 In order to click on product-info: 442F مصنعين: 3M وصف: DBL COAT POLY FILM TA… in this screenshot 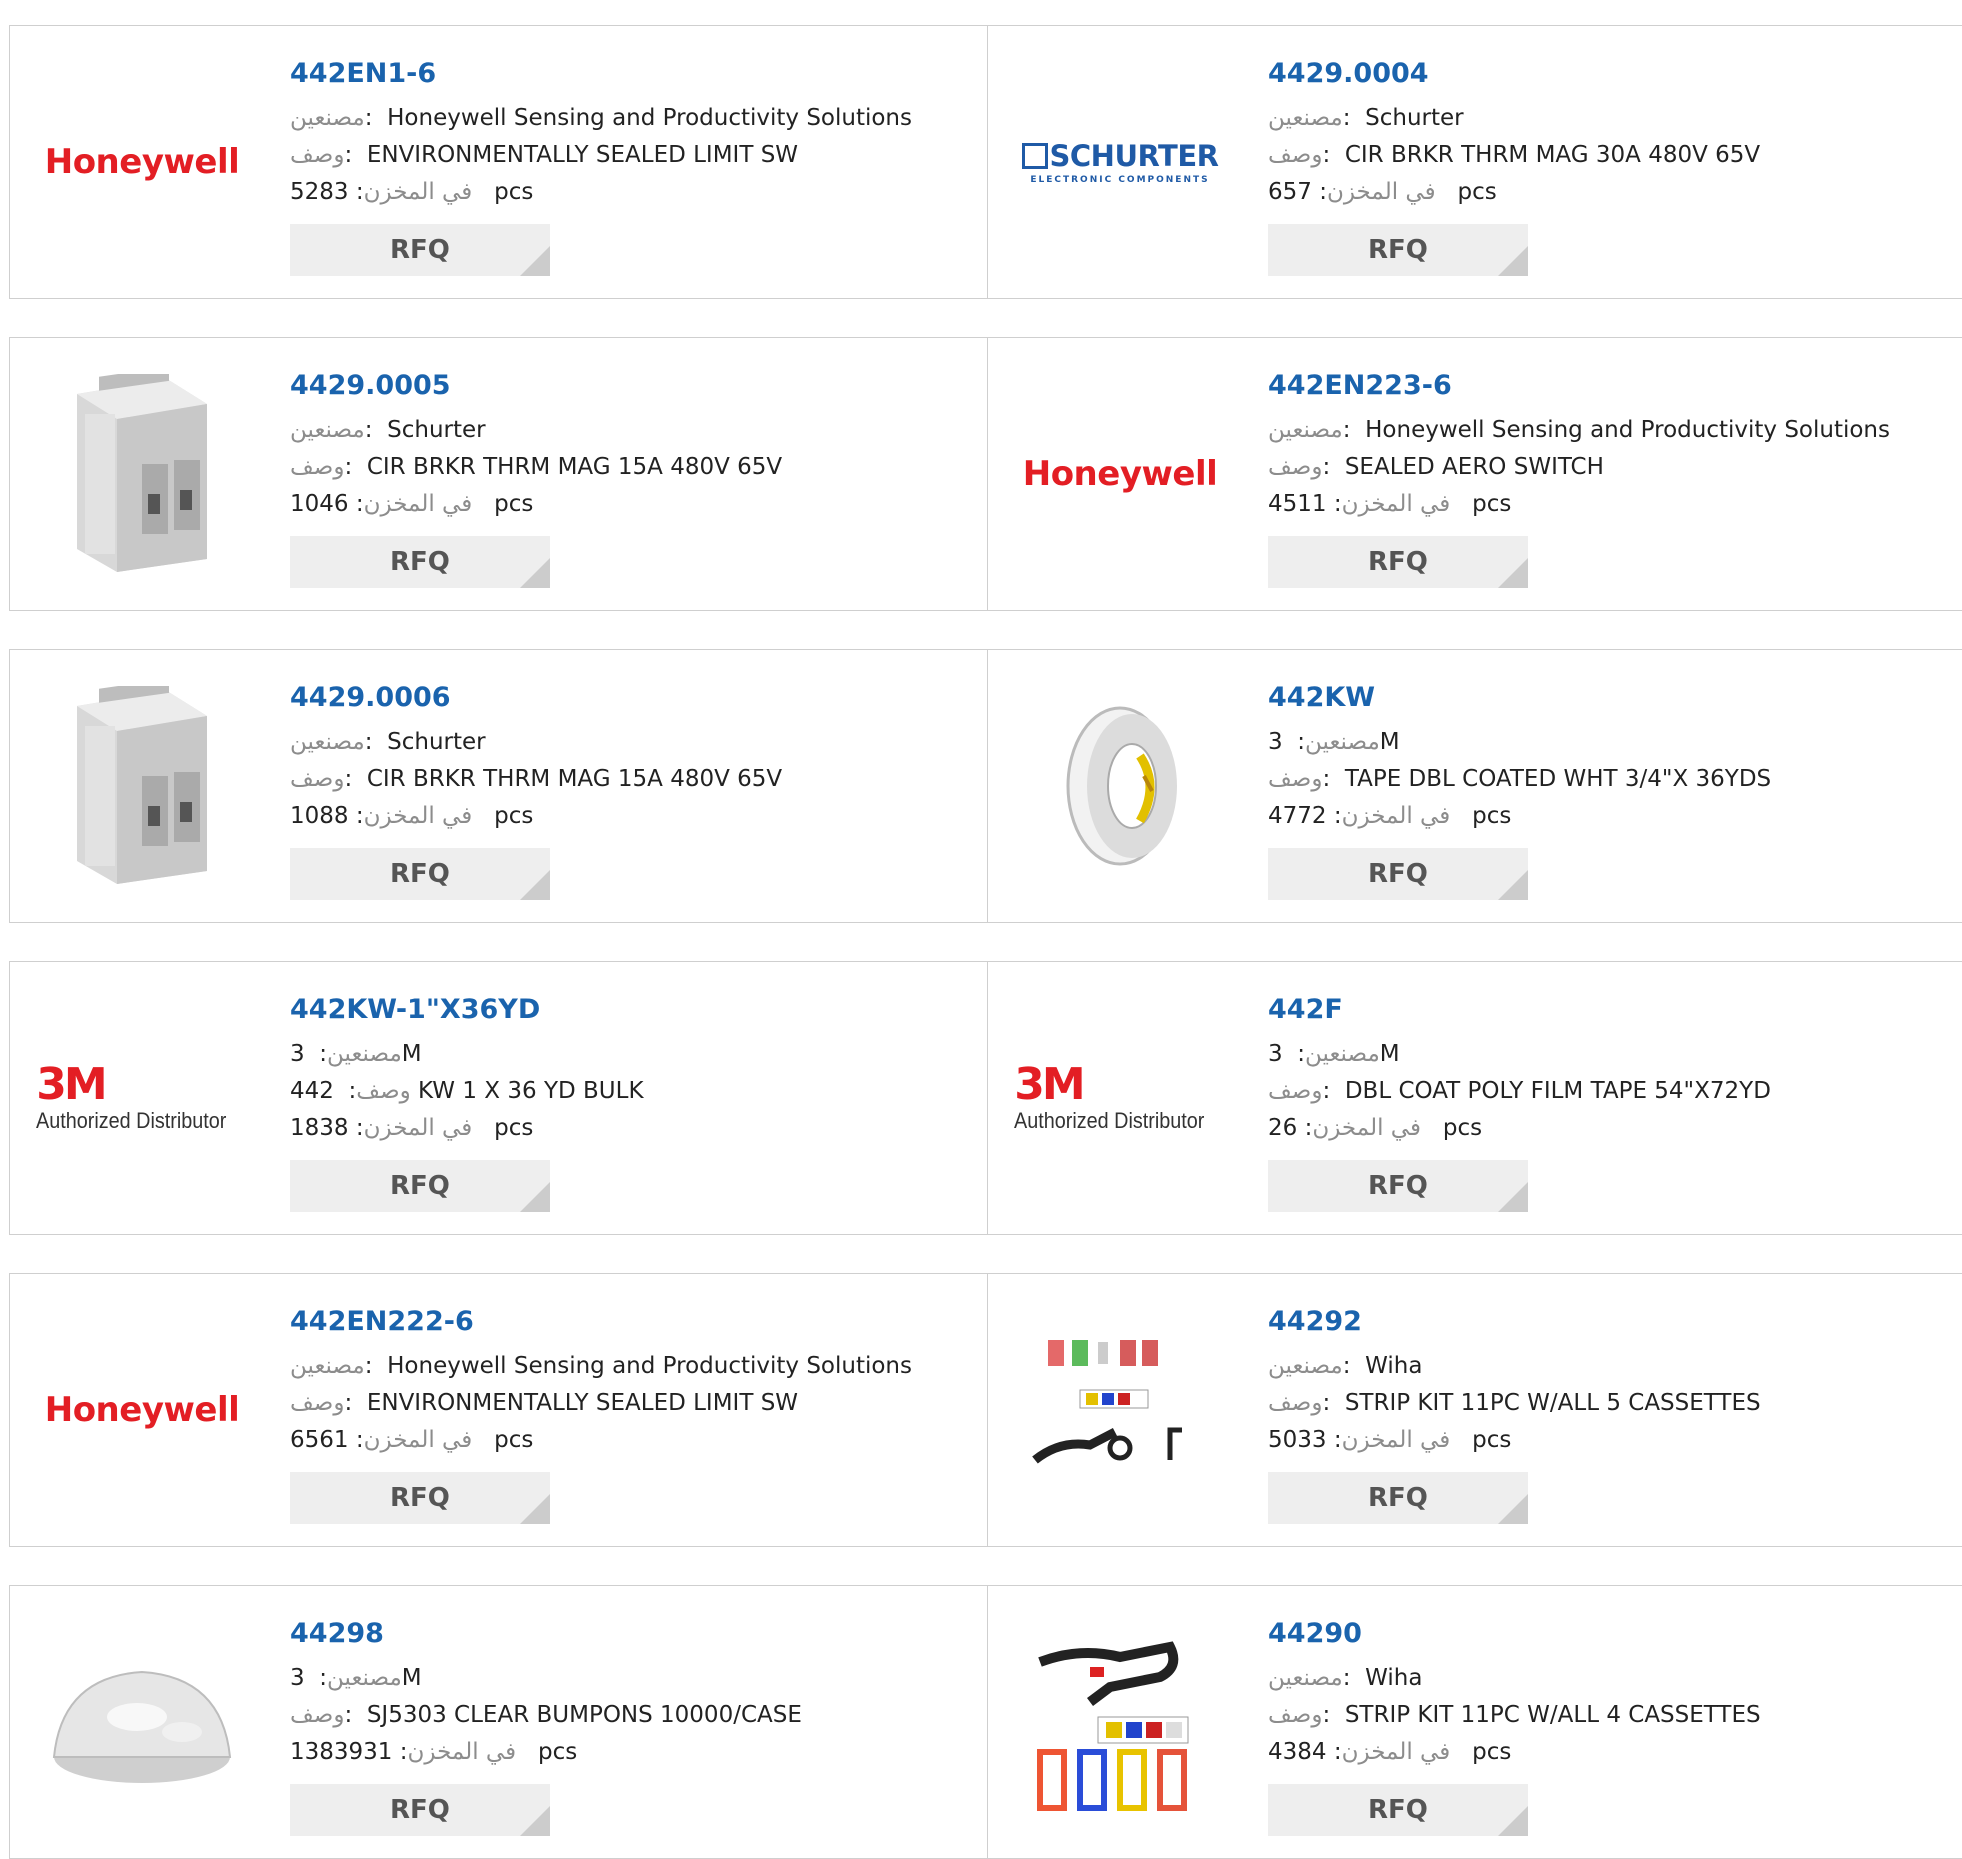, I will do `click(1615, 1068)`.